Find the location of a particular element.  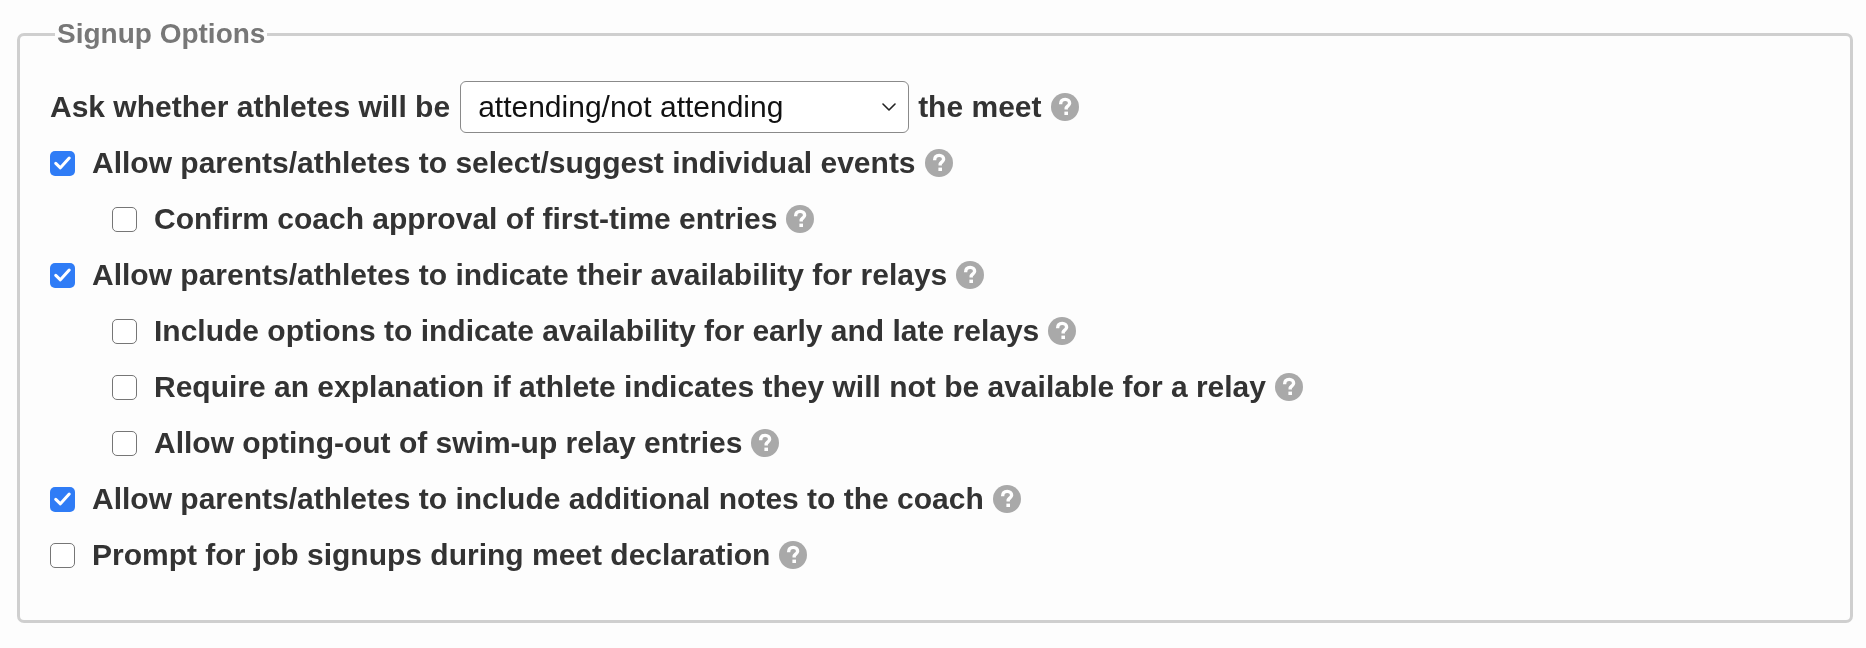

question-label: Ask whether athletes will be is located at coordinates (250, 107).